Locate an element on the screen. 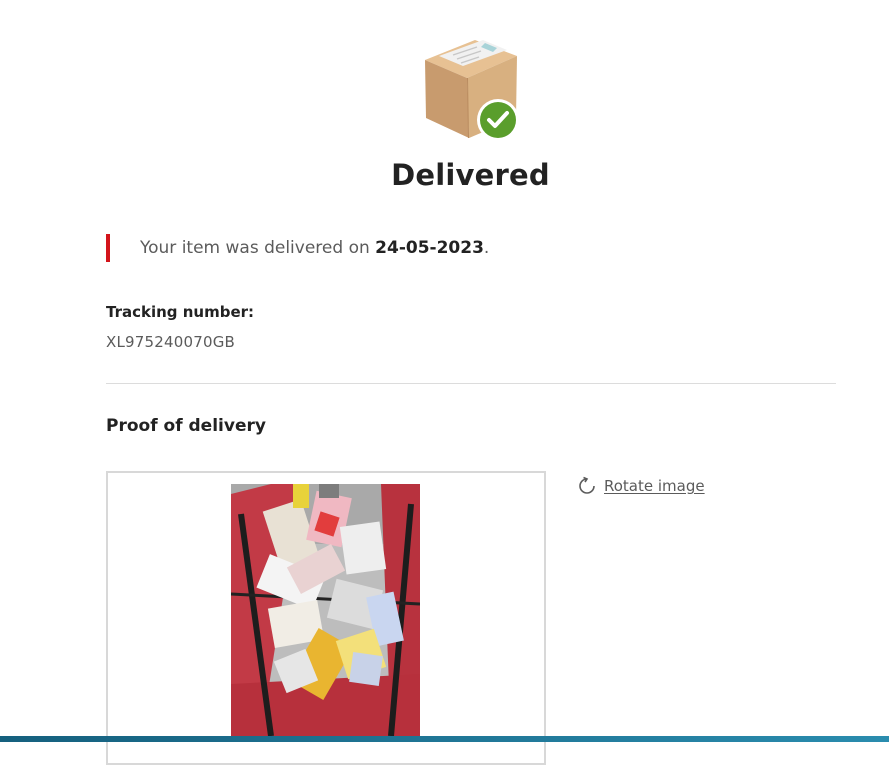 The image size is (889, 765). tracking-number-value: XL975240070GB is located at coordinates (171, 342).